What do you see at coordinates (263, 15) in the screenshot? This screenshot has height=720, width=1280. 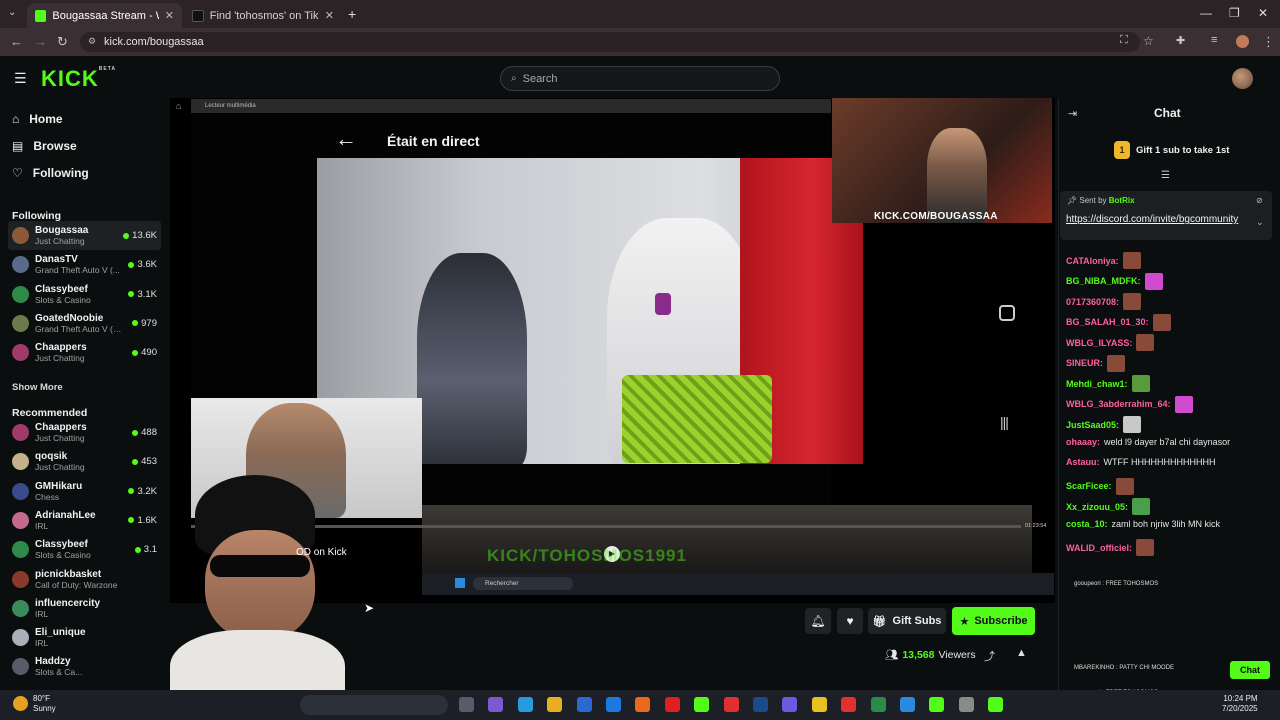 I see `tab-tiktok: Find 'tohosmos' on TikTok | Tik ✕` at bounding box center [263, 15].